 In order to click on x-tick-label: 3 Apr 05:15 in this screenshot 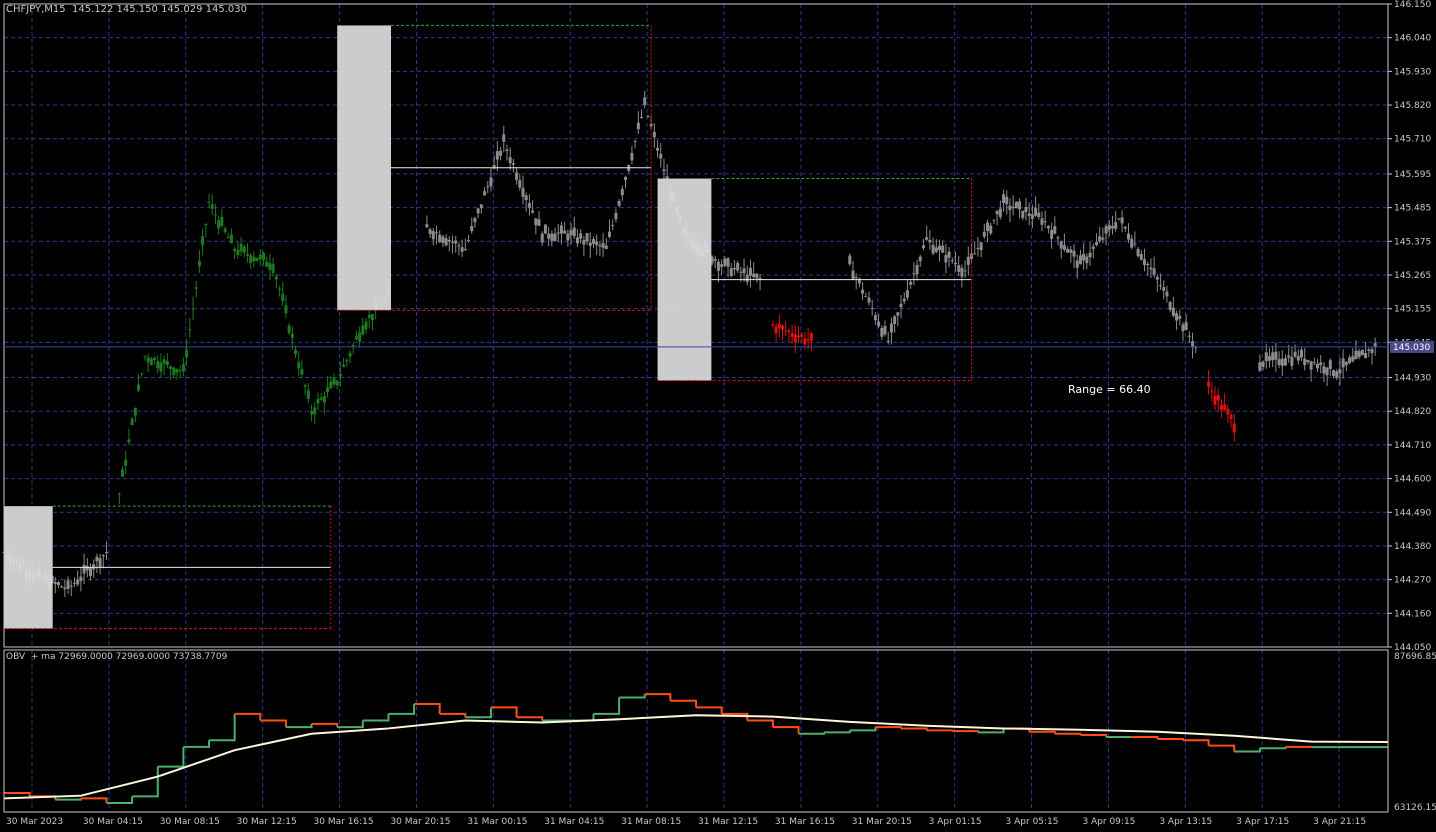, I will do `click(1032, 822)`.